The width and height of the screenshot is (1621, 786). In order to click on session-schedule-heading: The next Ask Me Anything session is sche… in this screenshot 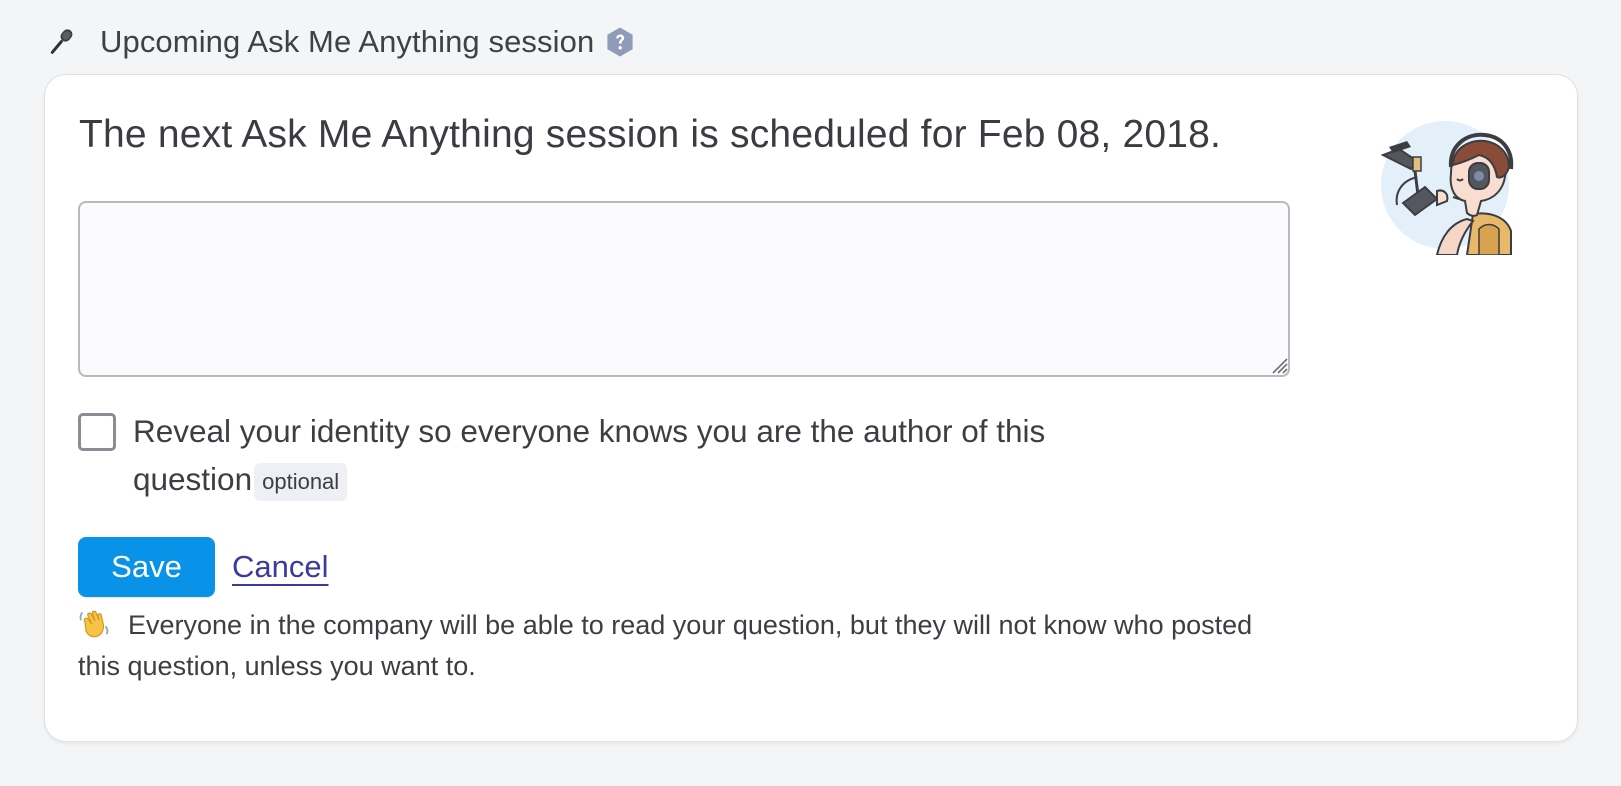, I will do `click(650, 134)`.